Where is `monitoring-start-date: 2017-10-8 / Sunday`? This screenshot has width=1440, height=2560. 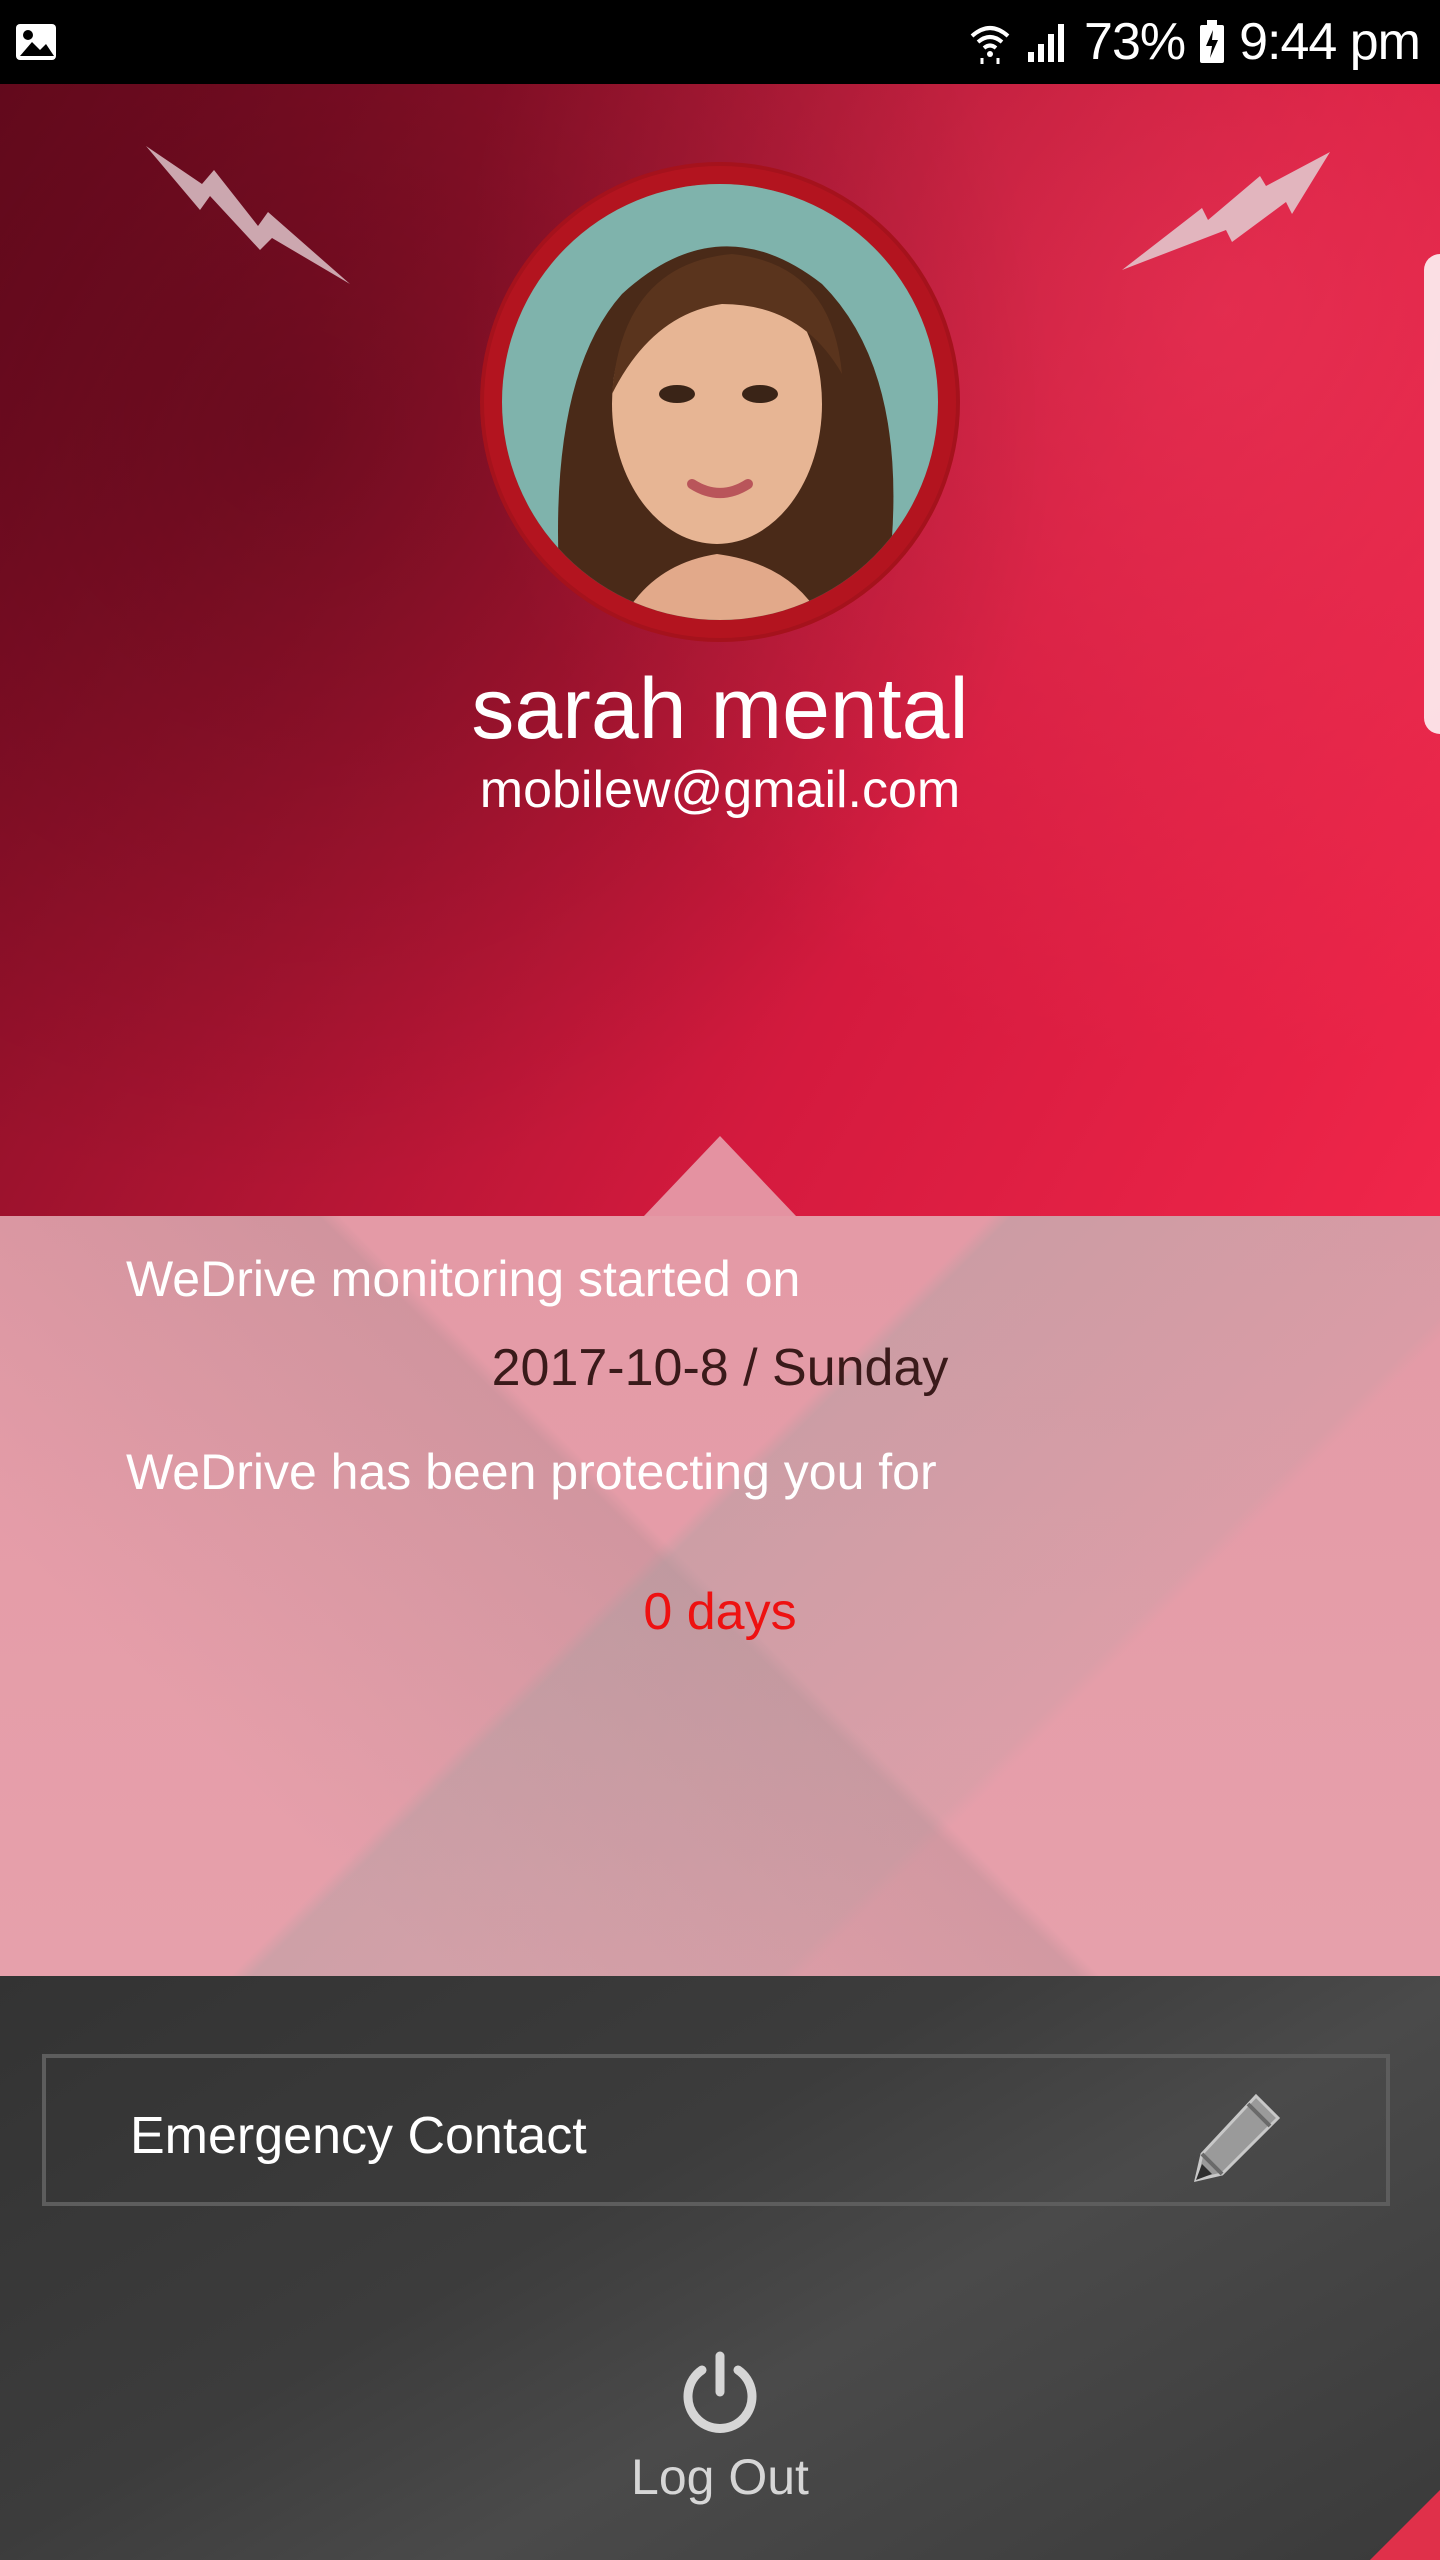
monitoring-start-date: 2017-10-8 / Sunday is located at coordinates (720, 1368).